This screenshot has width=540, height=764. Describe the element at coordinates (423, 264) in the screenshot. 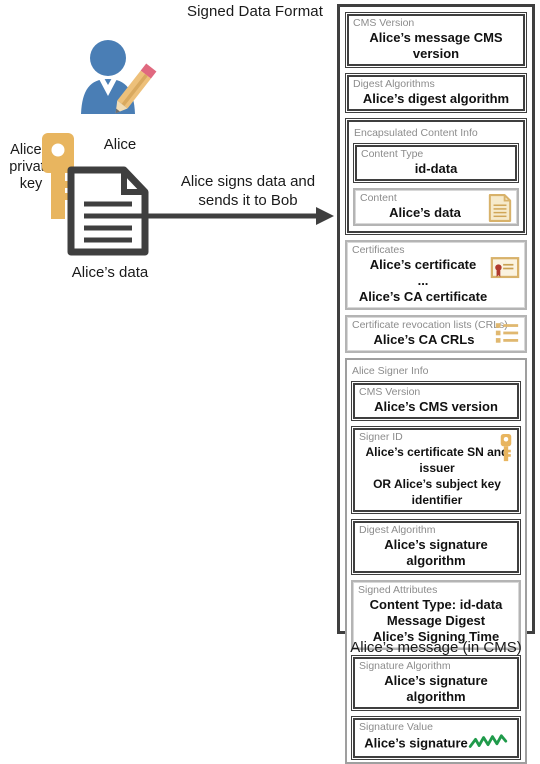

I see `certificates-line1: Alice’s certificate` at that location.